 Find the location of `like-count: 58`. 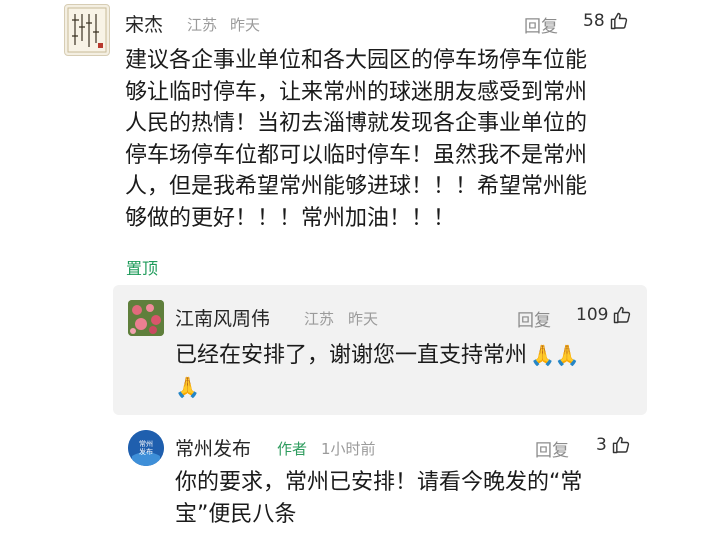

like-count: 58 is located at coordinates (594, 21).